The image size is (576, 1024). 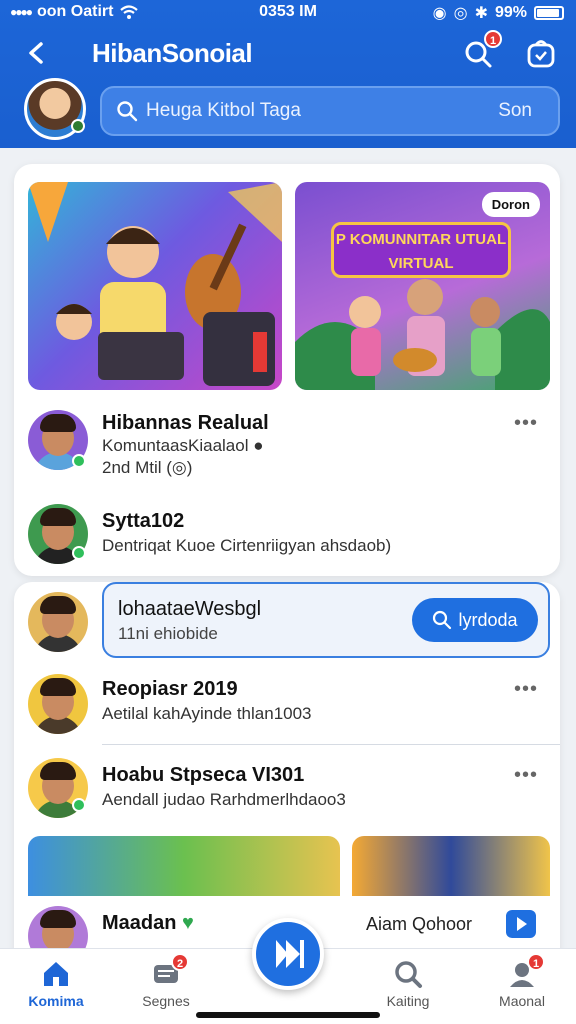 I want to click on play-icon, so click(x=522, y=924).